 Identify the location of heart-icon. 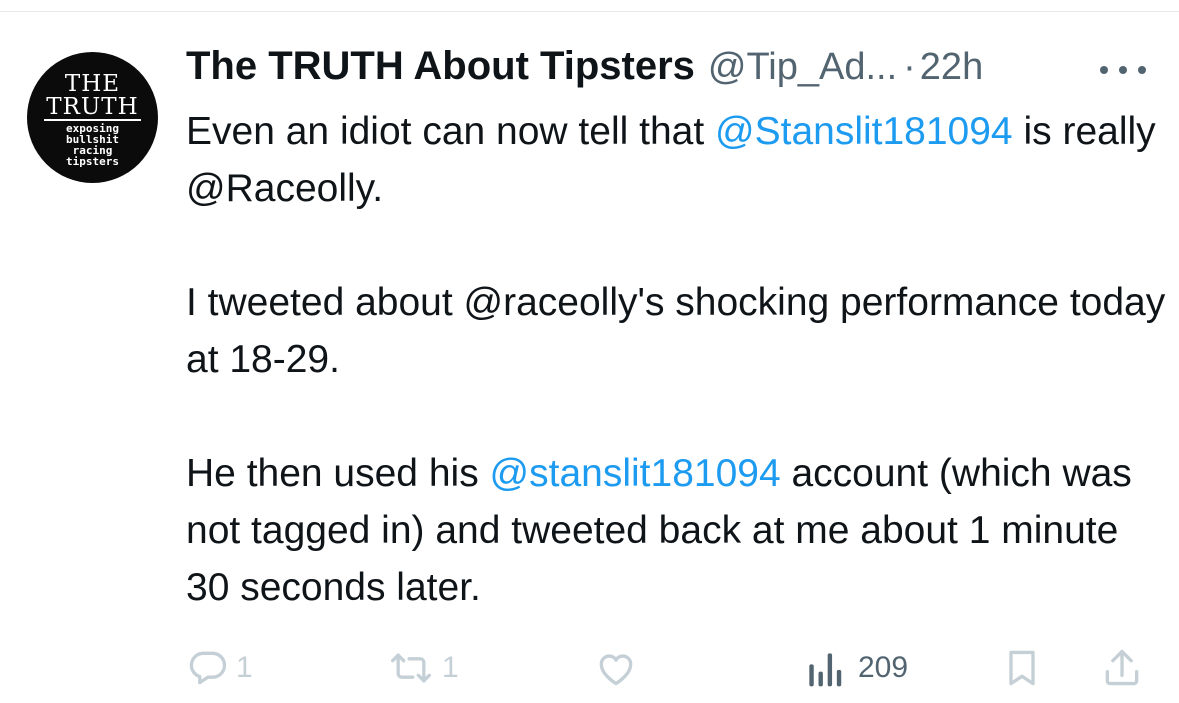
(616, 670).